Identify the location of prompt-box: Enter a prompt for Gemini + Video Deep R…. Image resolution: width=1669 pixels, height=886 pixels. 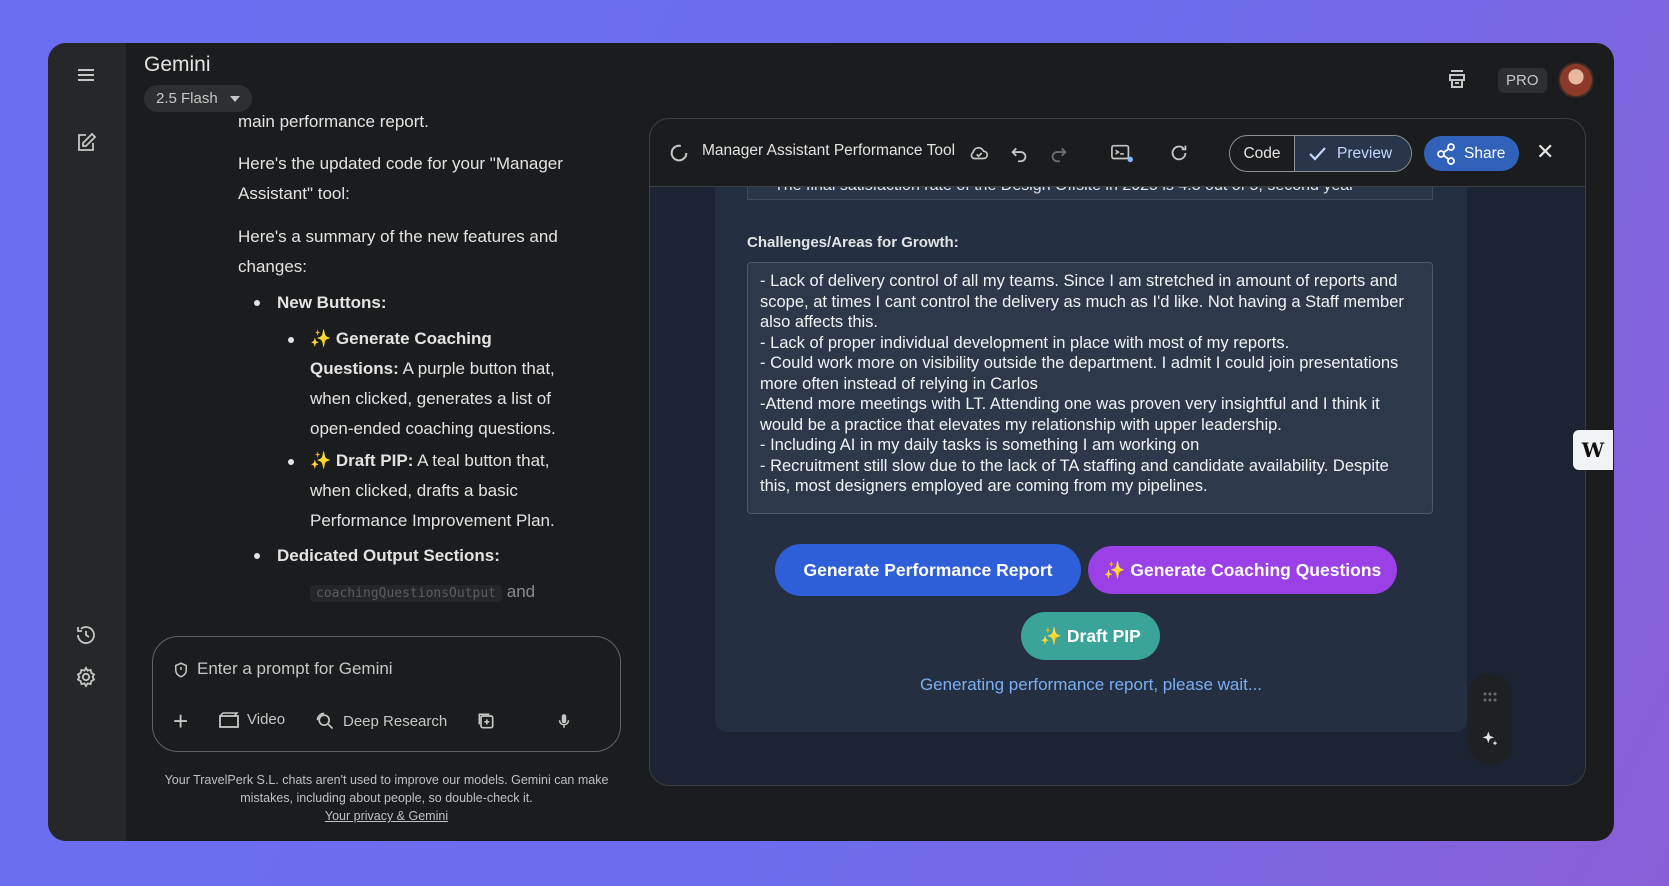
(386, 694).